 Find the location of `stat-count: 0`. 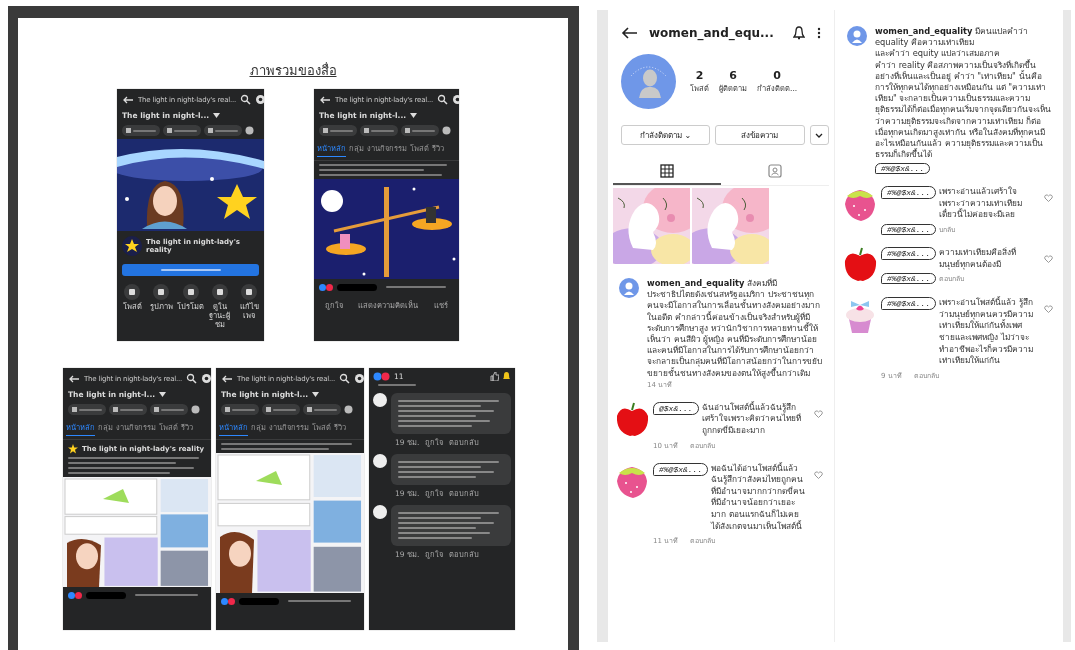

stat-count: 0 is located at coordinates (777, 75).